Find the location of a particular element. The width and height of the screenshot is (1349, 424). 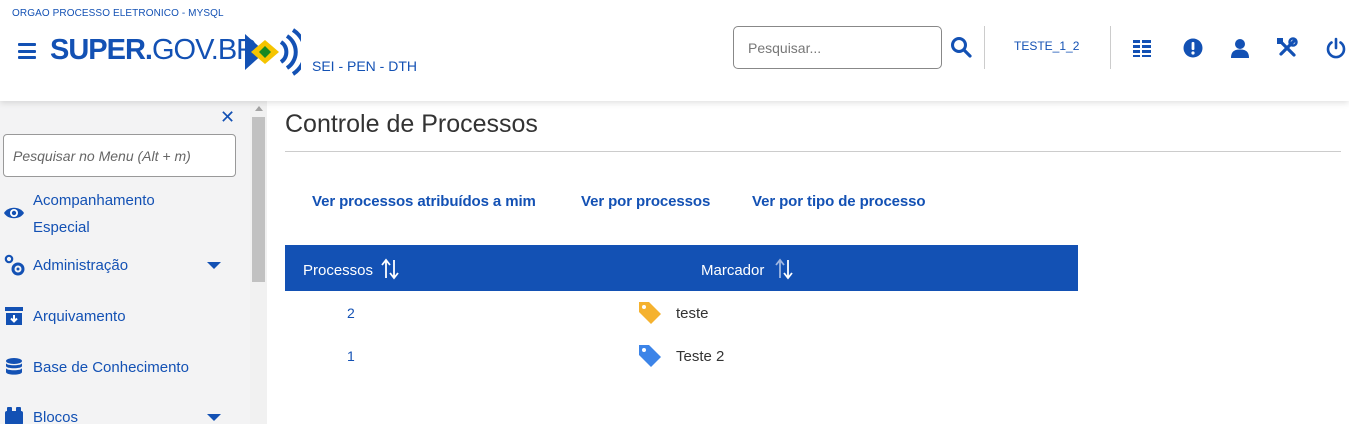

sidebar-item-arquivamento: Arquivamento is located at coordinates (125, 317).